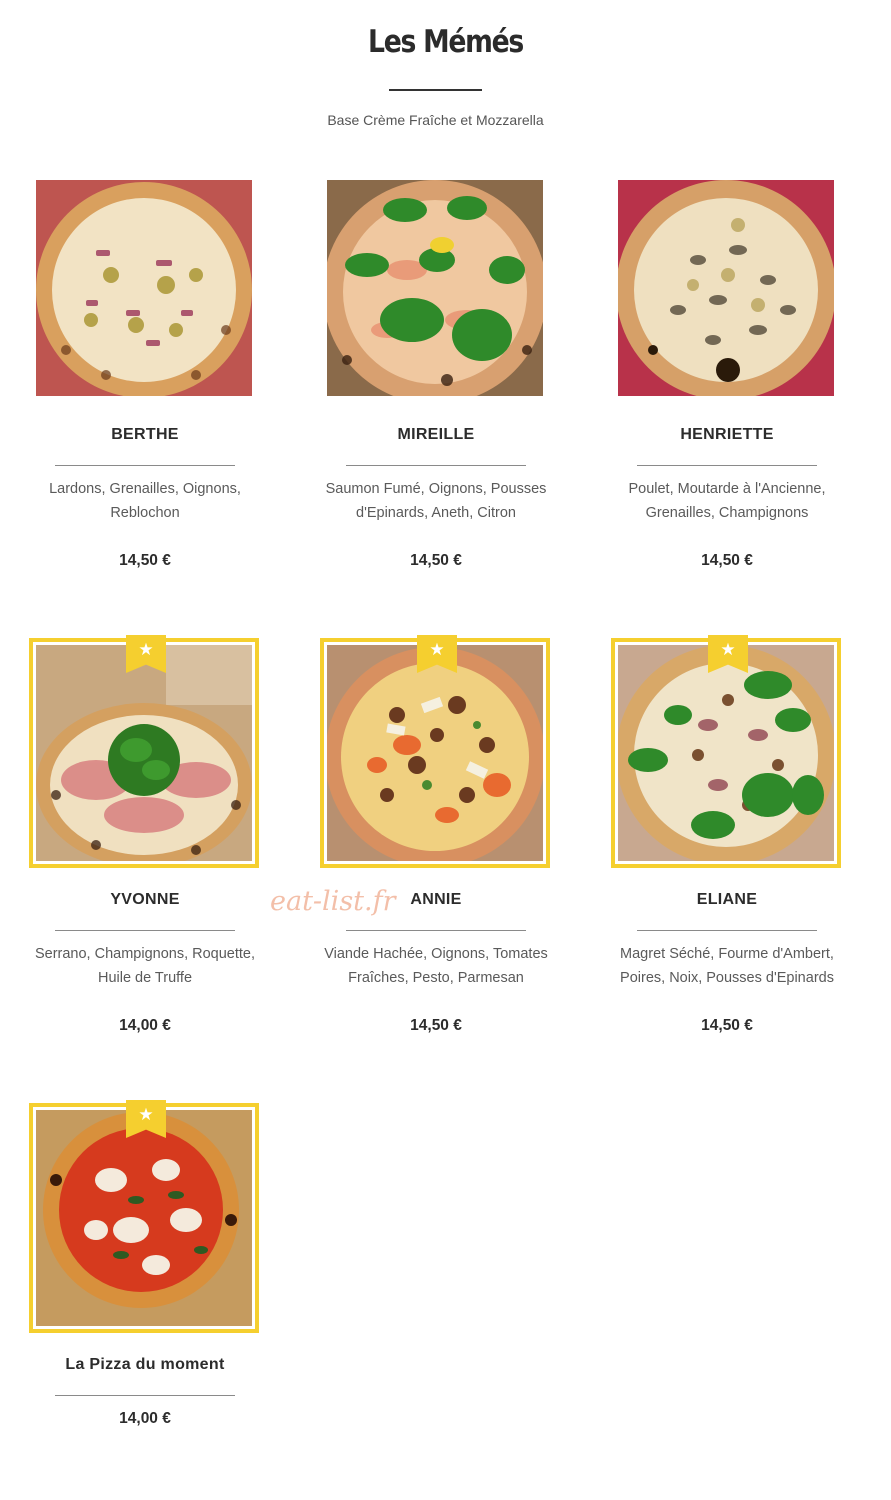 The width and height of the screenshot is (891, 1500). I want to click on pizza-name: YVONNE, so click(145, 899).